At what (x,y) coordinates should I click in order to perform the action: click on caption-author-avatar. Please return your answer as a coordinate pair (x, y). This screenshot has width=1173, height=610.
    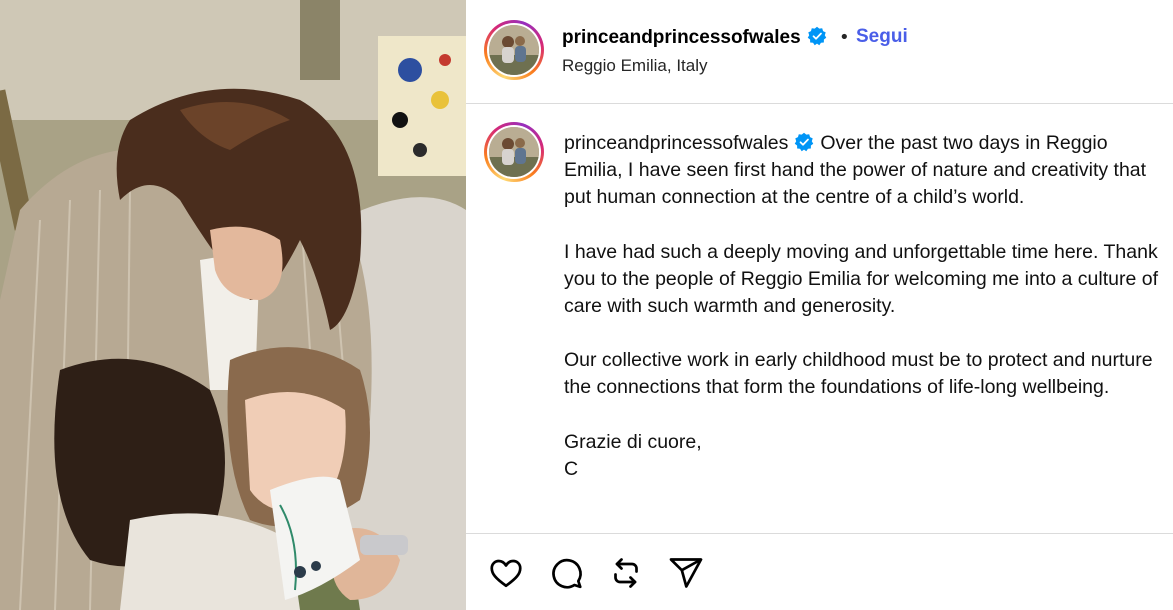
    Looking at the image, I should click on (514, 152).